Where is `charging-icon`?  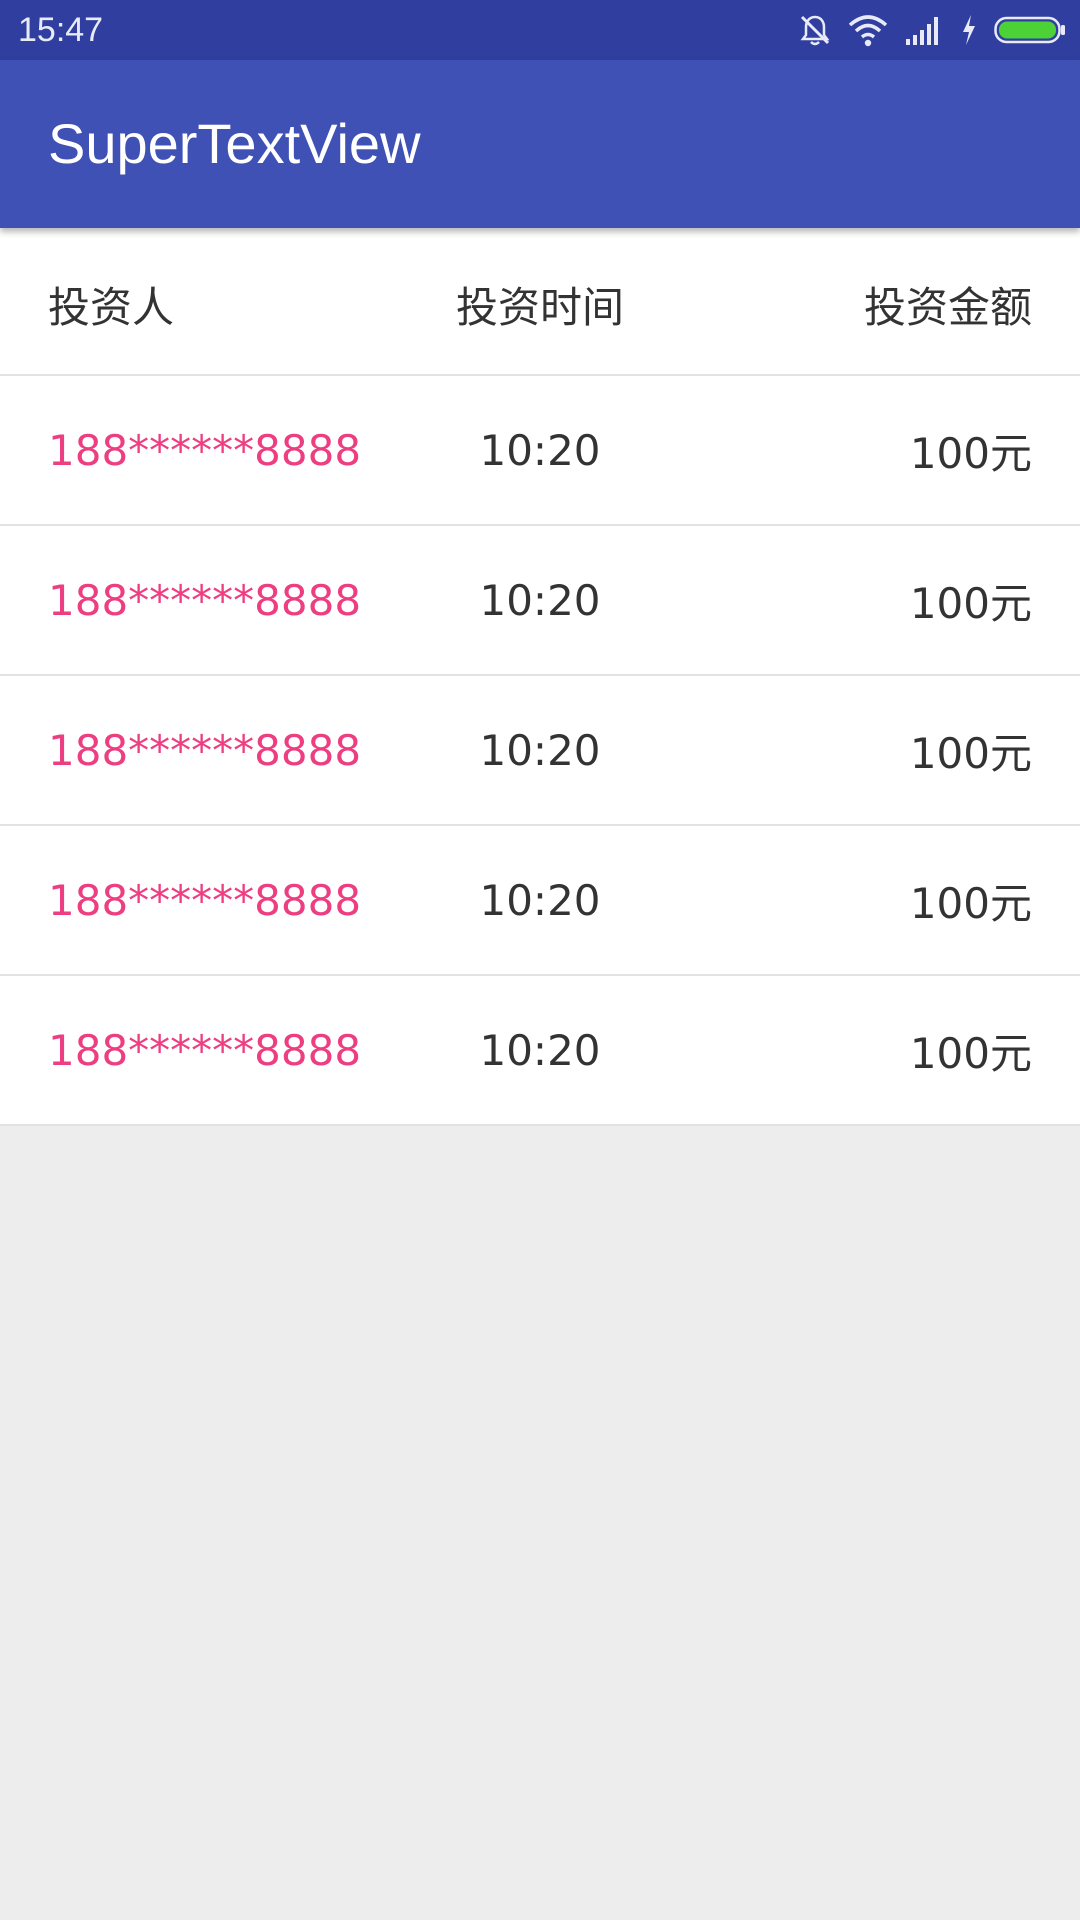 charging-icon is located at coordinates (969, 30).